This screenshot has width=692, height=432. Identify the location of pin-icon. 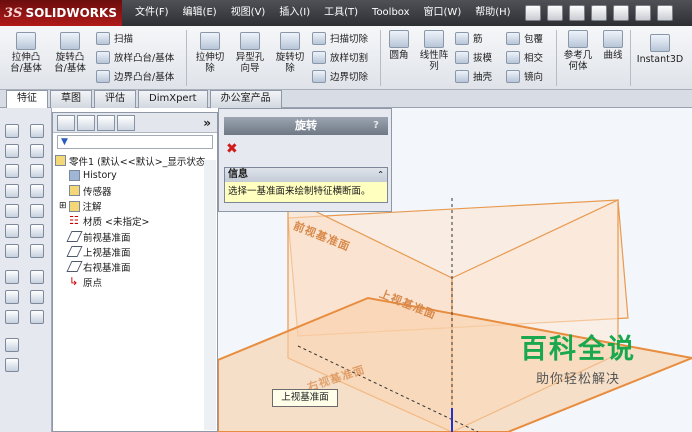
(532, 13).